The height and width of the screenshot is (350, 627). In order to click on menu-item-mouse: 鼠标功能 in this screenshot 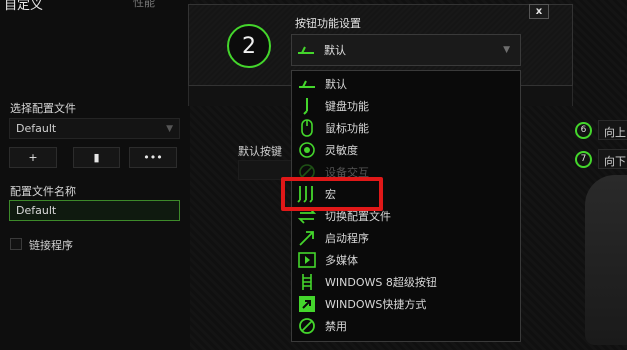, I will do `click(407, 128)`.